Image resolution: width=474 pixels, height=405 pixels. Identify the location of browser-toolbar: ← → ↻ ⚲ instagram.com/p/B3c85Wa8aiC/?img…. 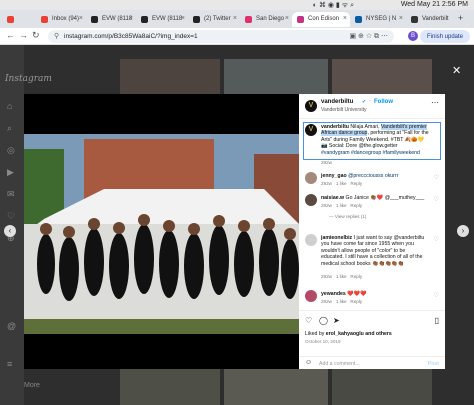
(237, 36).